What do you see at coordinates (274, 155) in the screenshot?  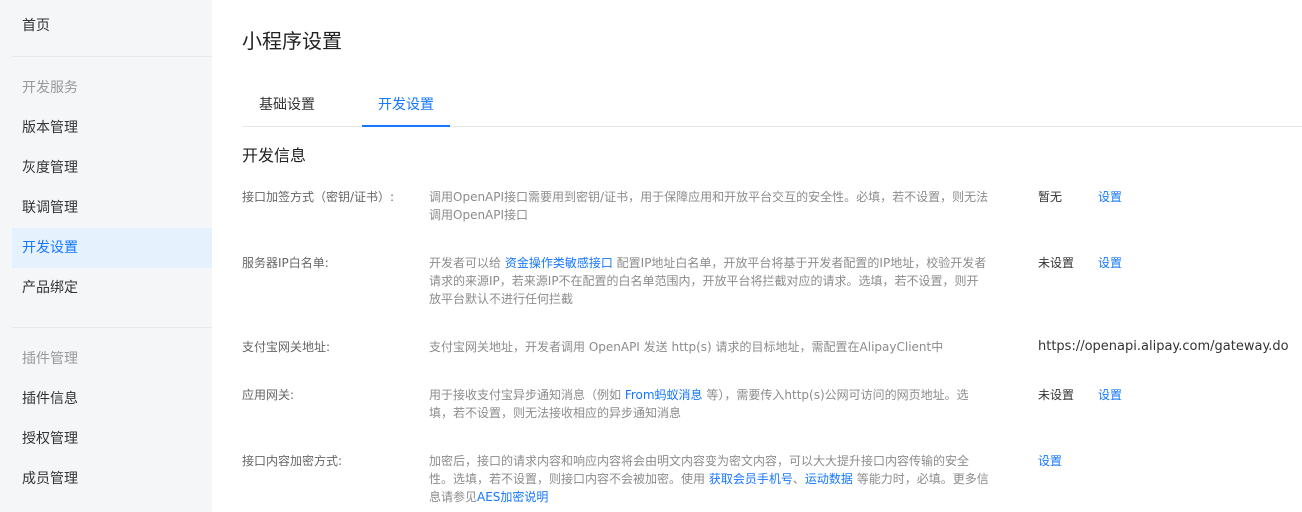 I see `section-title: 开发信息` at bounding box center [274, 155].